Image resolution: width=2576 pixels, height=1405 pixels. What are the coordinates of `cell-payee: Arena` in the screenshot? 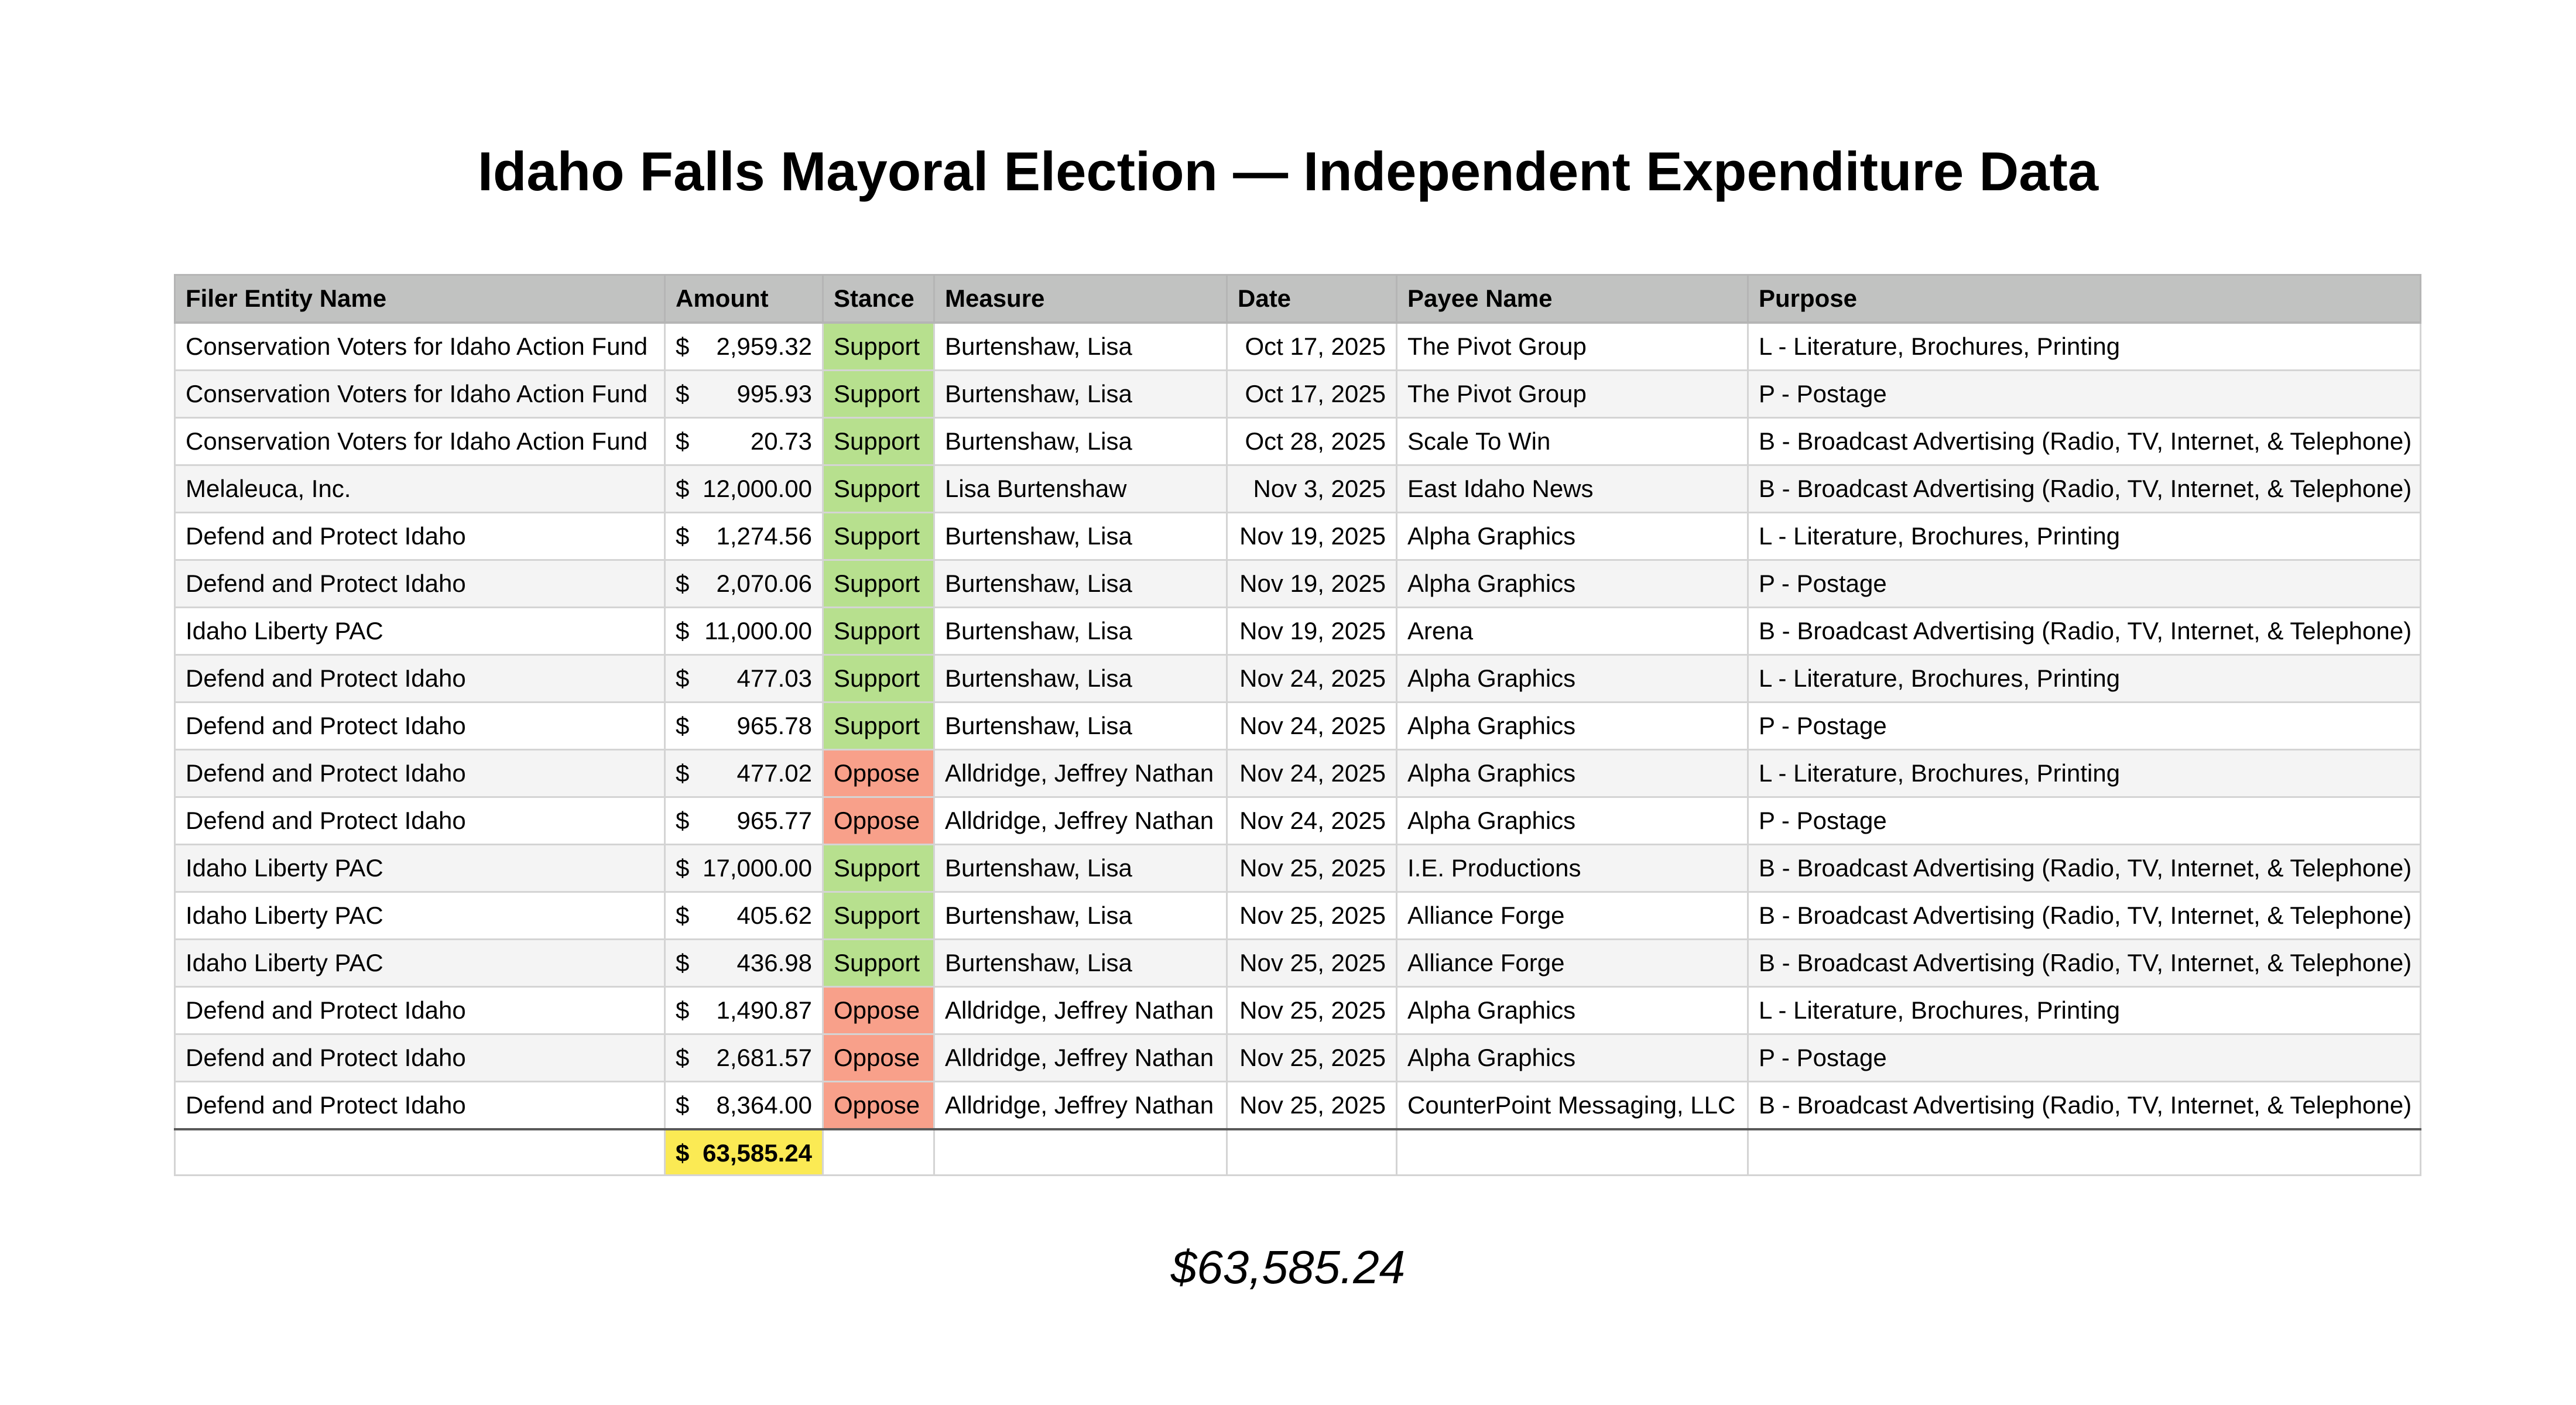 It's located at (1572, 631).